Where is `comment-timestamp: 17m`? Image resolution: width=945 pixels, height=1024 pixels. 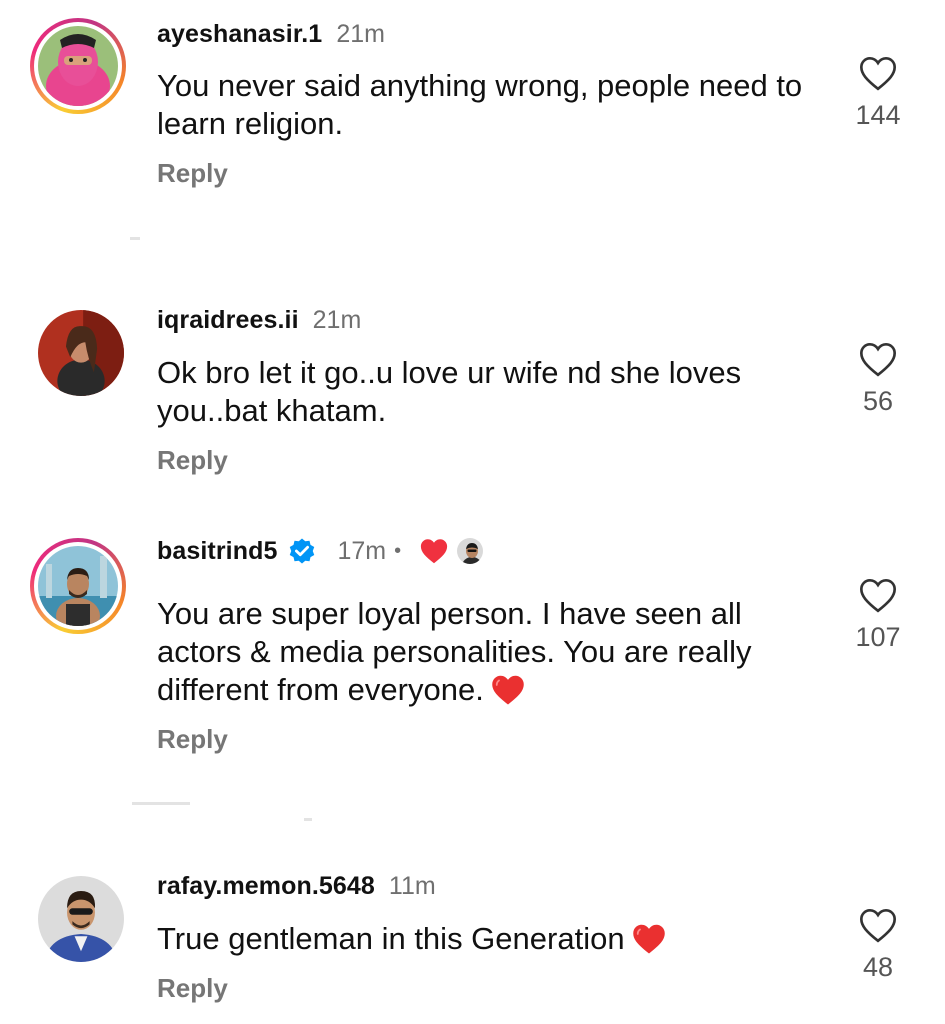
comment-timestamp: 17m is located at coordinates (362, 550).